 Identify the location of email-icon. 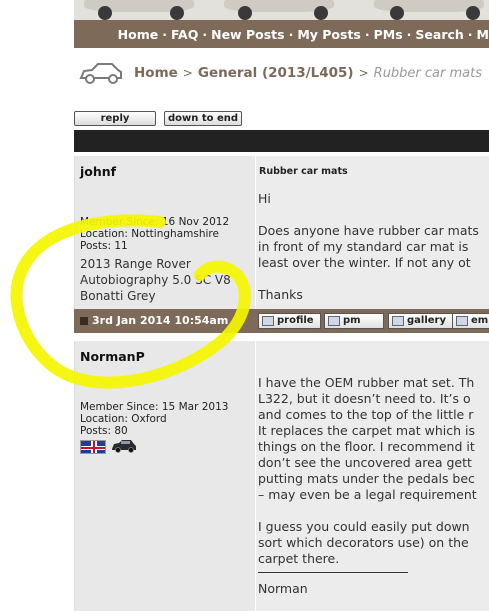
(462, 321).